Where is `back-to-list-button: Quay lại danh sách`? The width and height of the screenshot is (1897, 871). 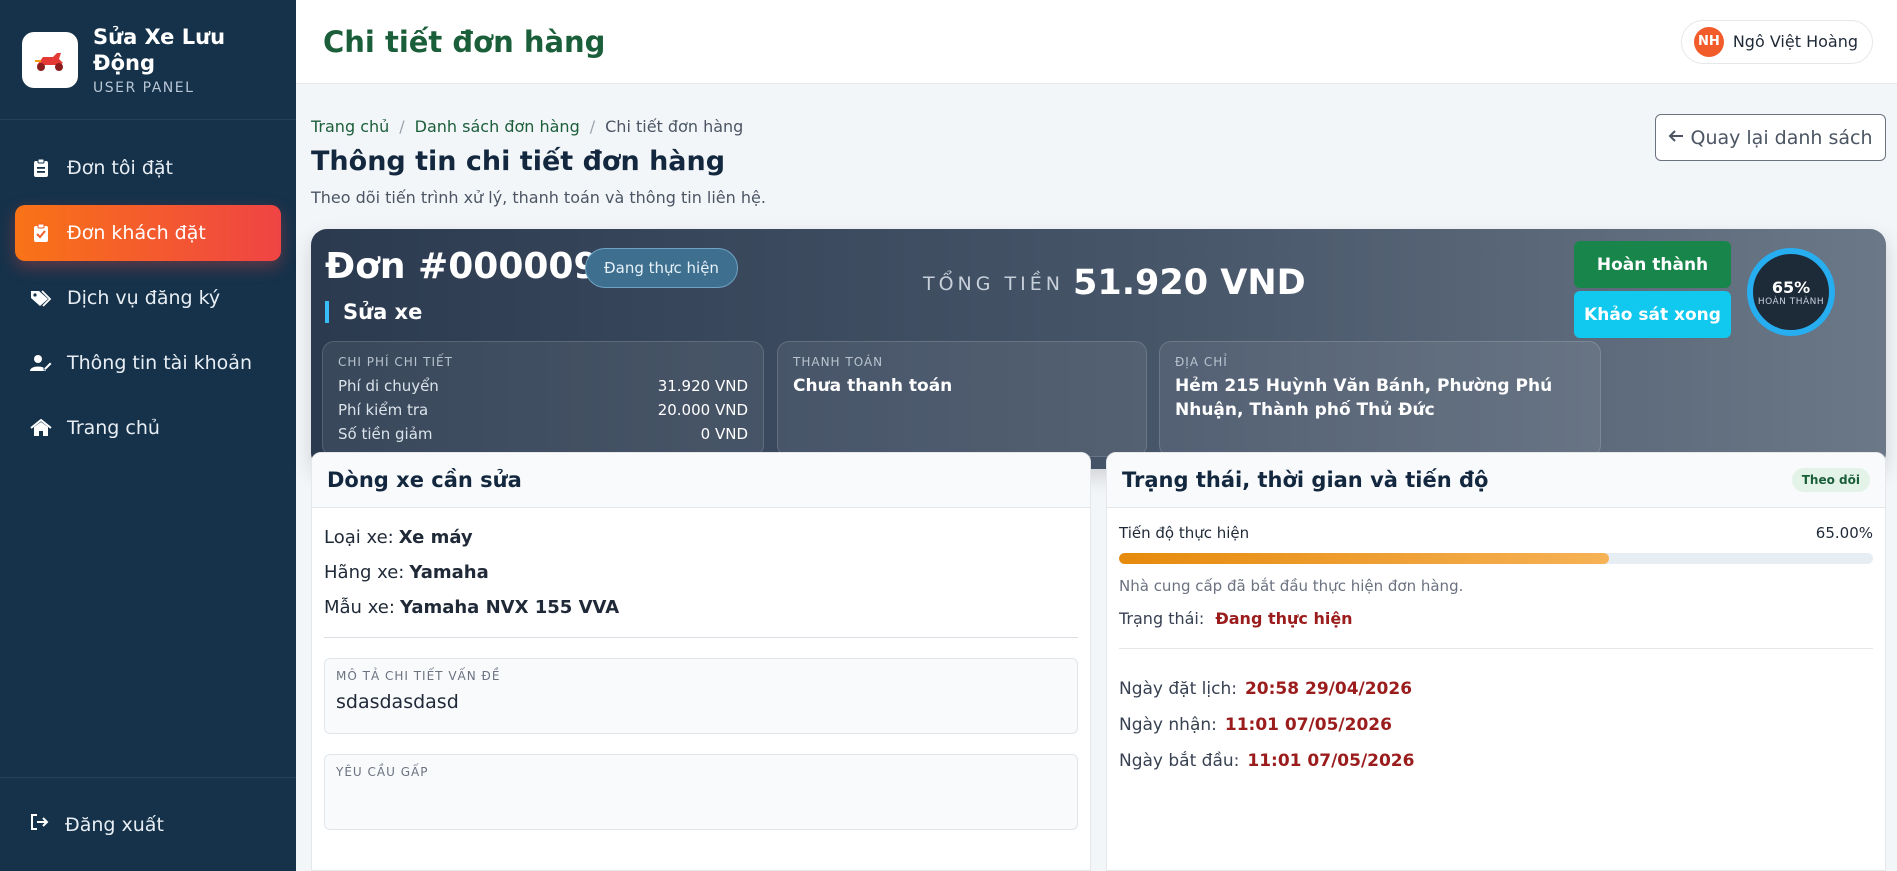
back-to-list-button: Quay lại danh sách is located at coordinates (1770, 137).